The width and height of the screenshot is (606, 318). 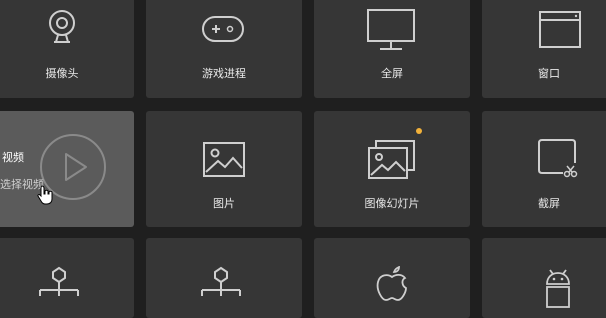 What do you see at coordinates (67, 49) in the screenshot?
I see `source-tile-webcam: 摄像头` at bounding box center [67, 49].